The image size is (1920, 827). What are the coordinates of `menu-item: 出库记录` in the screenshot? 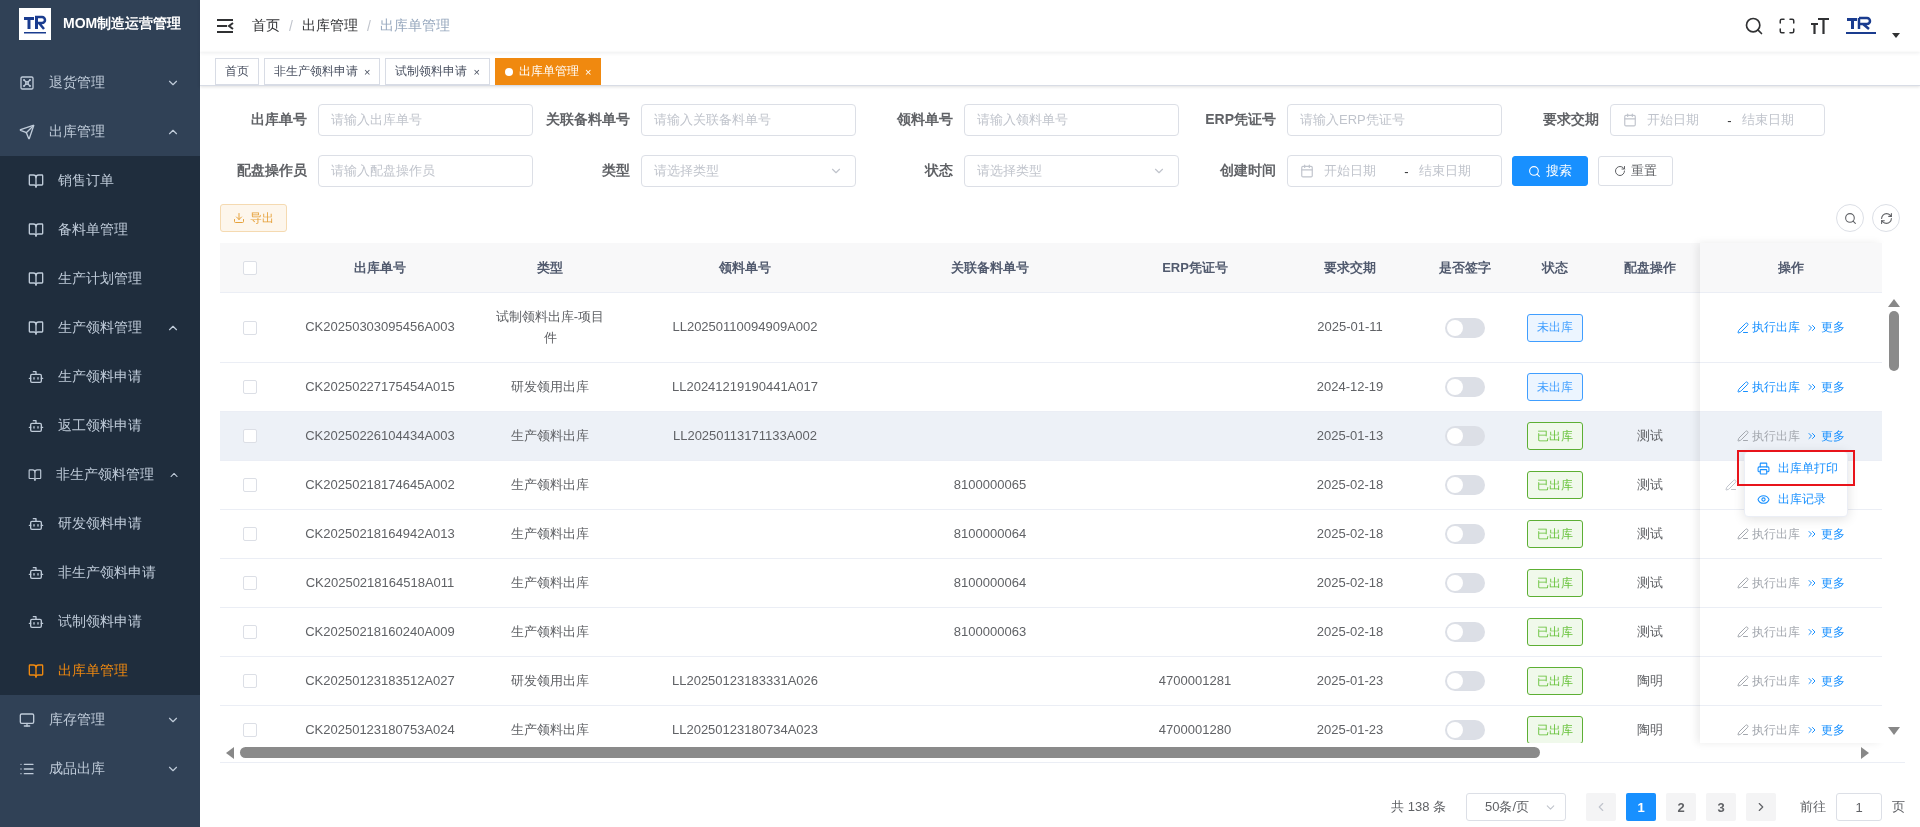 It's located at (1796, 499).